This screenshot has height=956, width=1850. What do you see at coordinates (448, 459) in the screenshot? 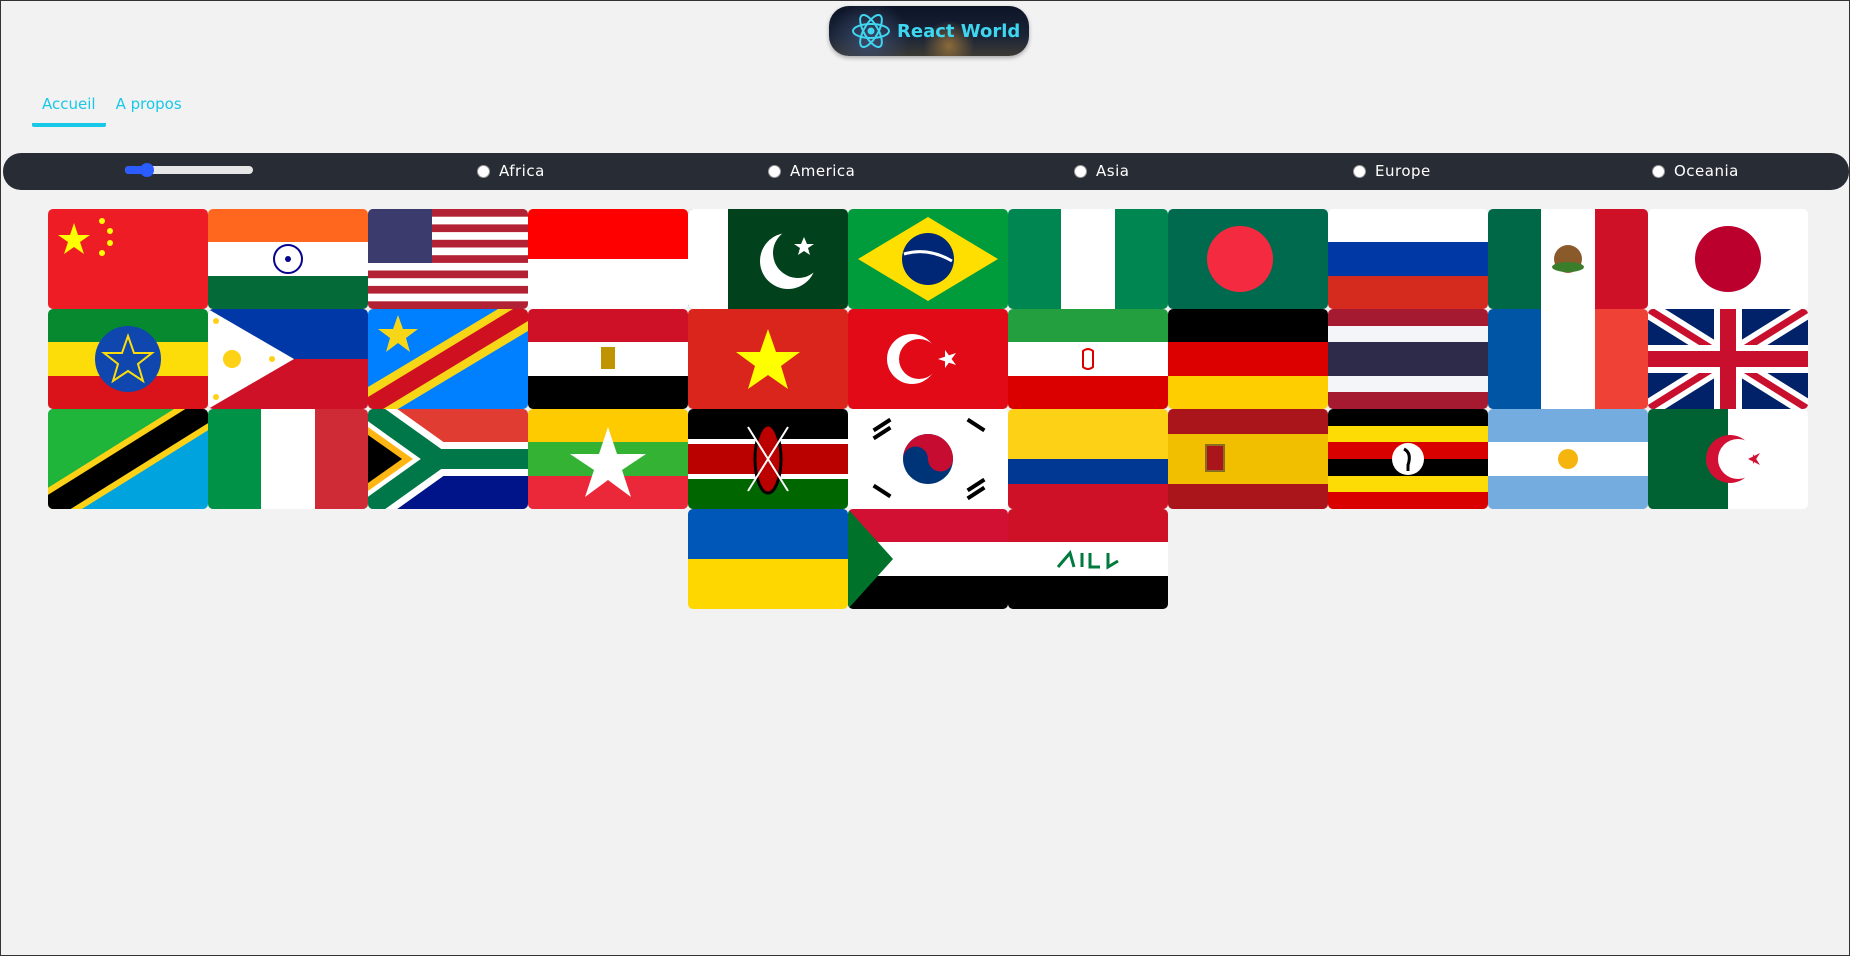
I see `south-africa-flag` at bounding box center [448, 459].